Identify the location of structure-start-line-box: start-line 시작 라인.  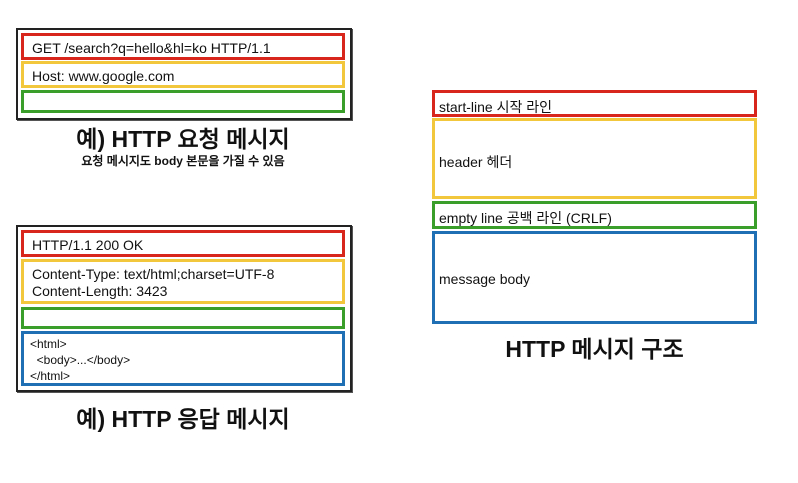
(594, 103).